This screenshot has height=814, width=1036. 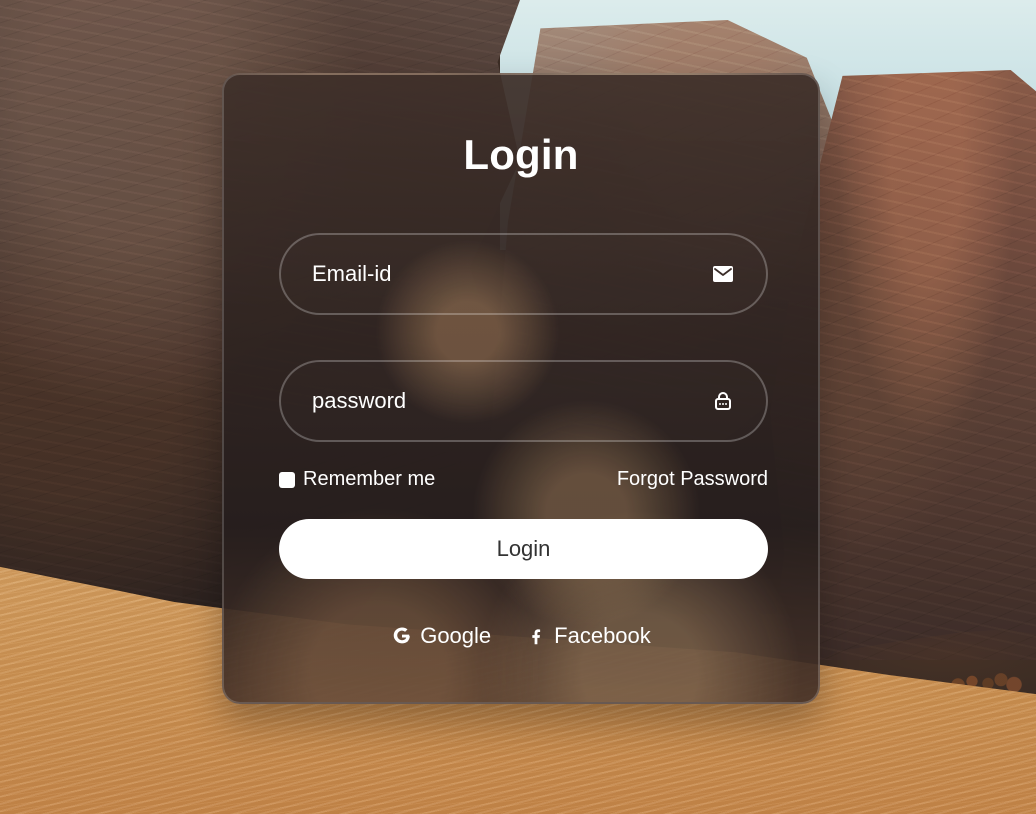 I want to click on email-field: Email-id, so click(x=523, y=274).